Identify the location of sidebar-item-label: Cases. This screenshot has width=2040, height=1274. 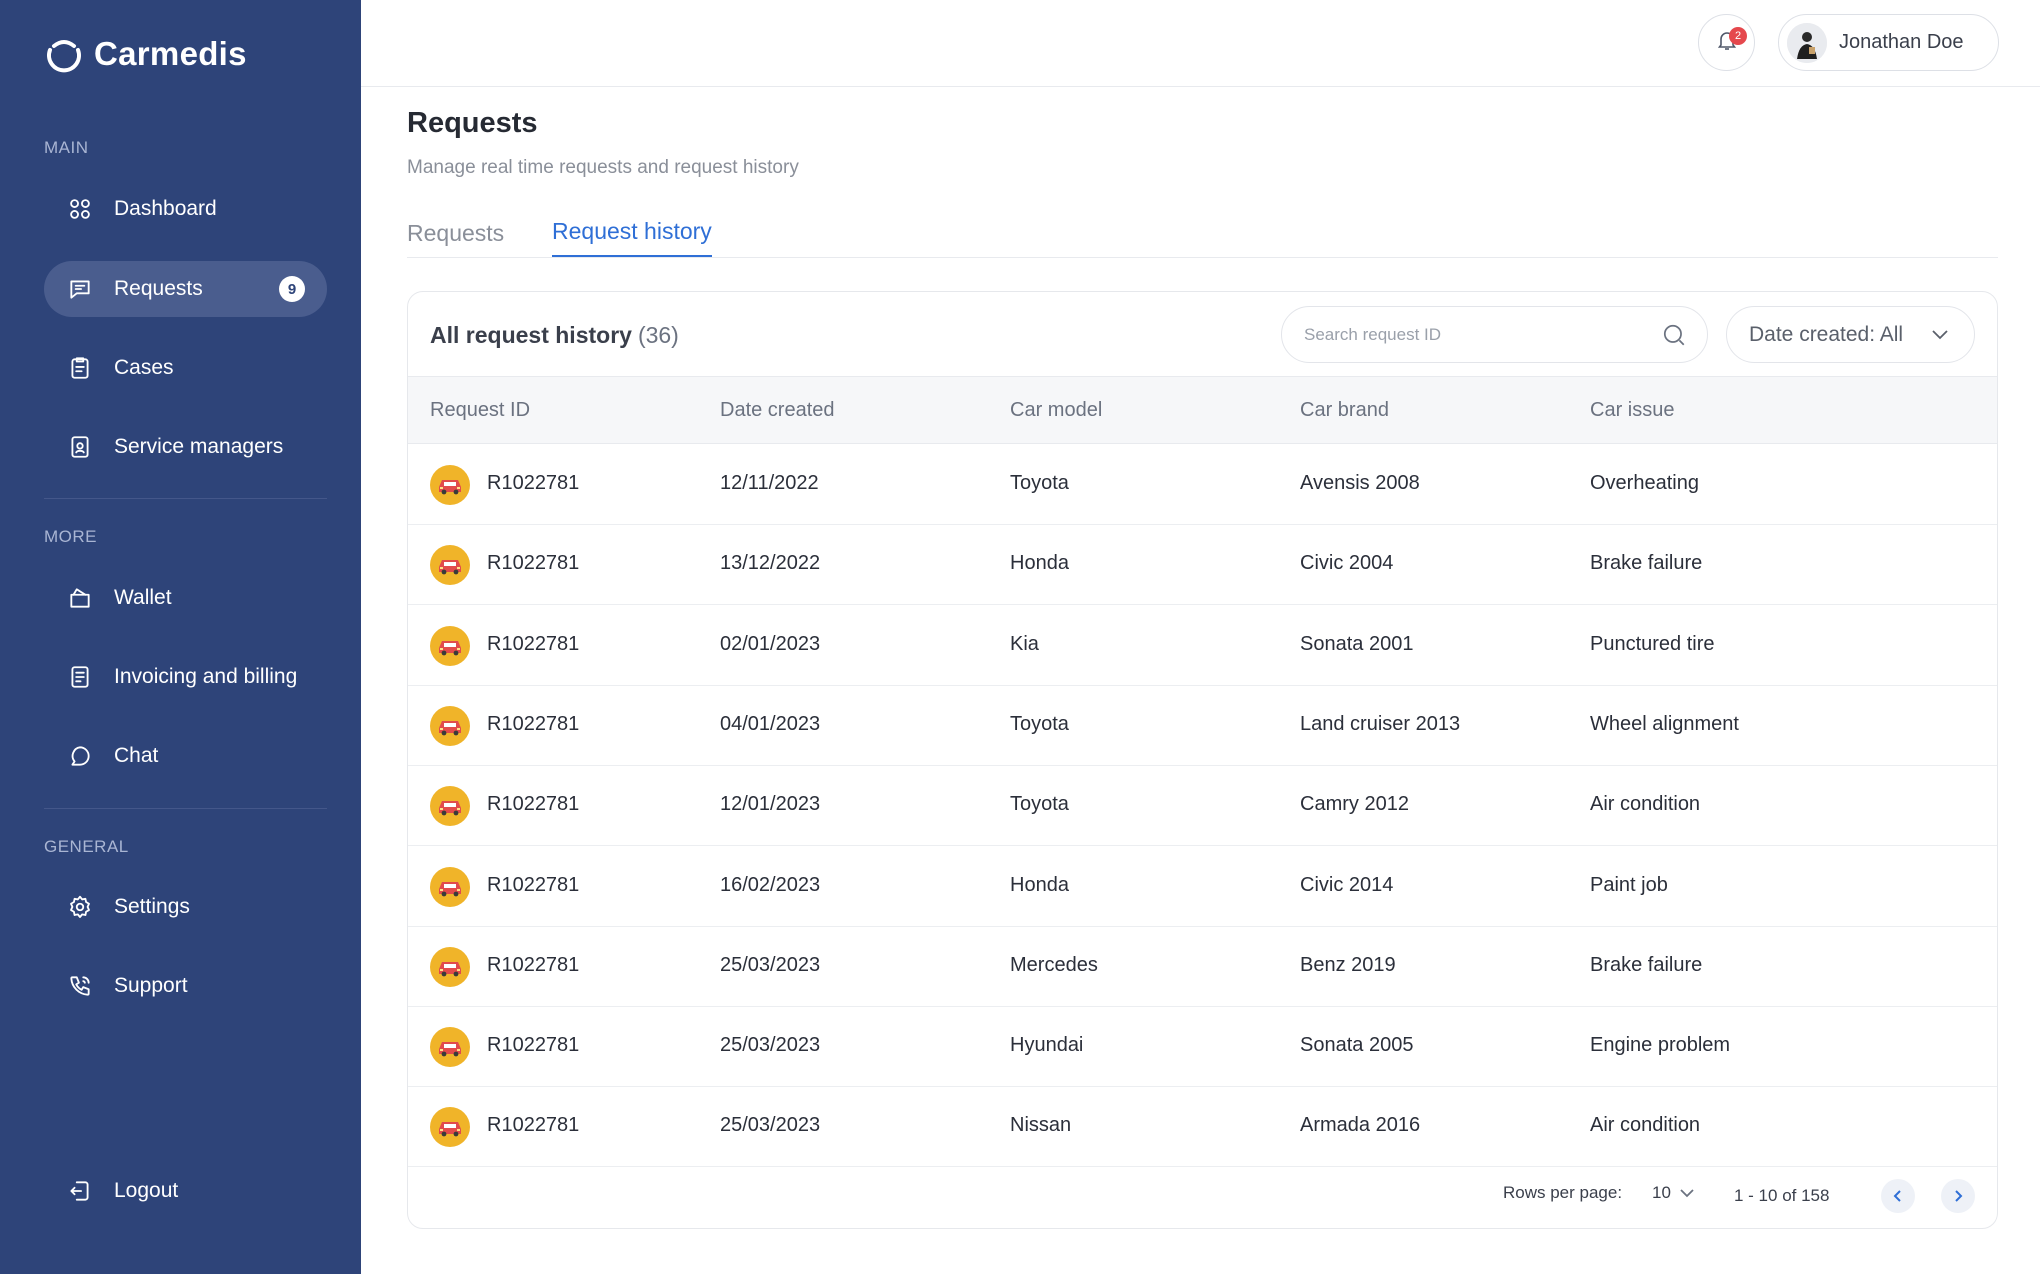
(144, 367).